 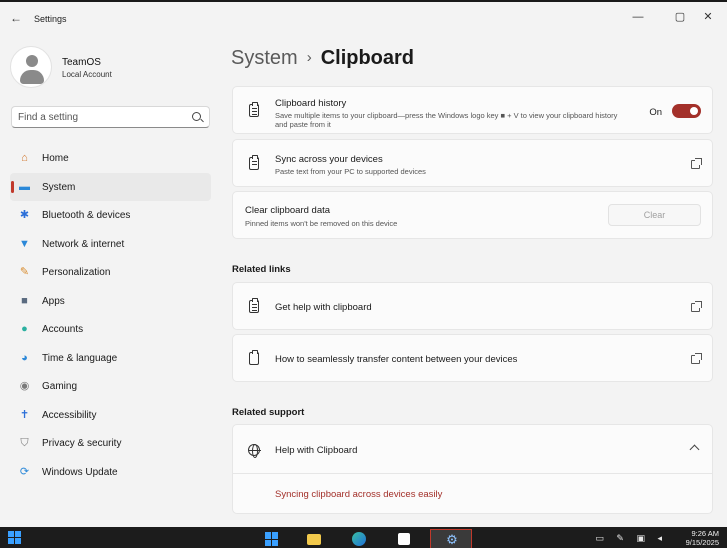 I want to click on accessibility-icon: ✝, so click(x=24, y=414).